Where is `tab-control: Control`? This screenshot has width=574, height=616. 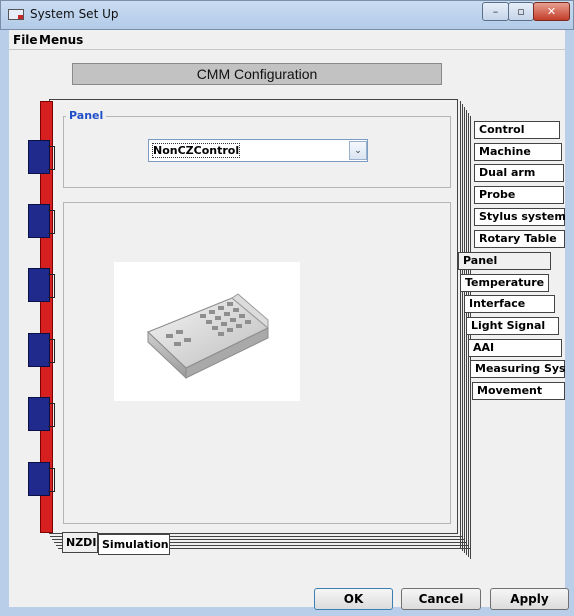
tab-control: Control is located at coordinates (517, 130).